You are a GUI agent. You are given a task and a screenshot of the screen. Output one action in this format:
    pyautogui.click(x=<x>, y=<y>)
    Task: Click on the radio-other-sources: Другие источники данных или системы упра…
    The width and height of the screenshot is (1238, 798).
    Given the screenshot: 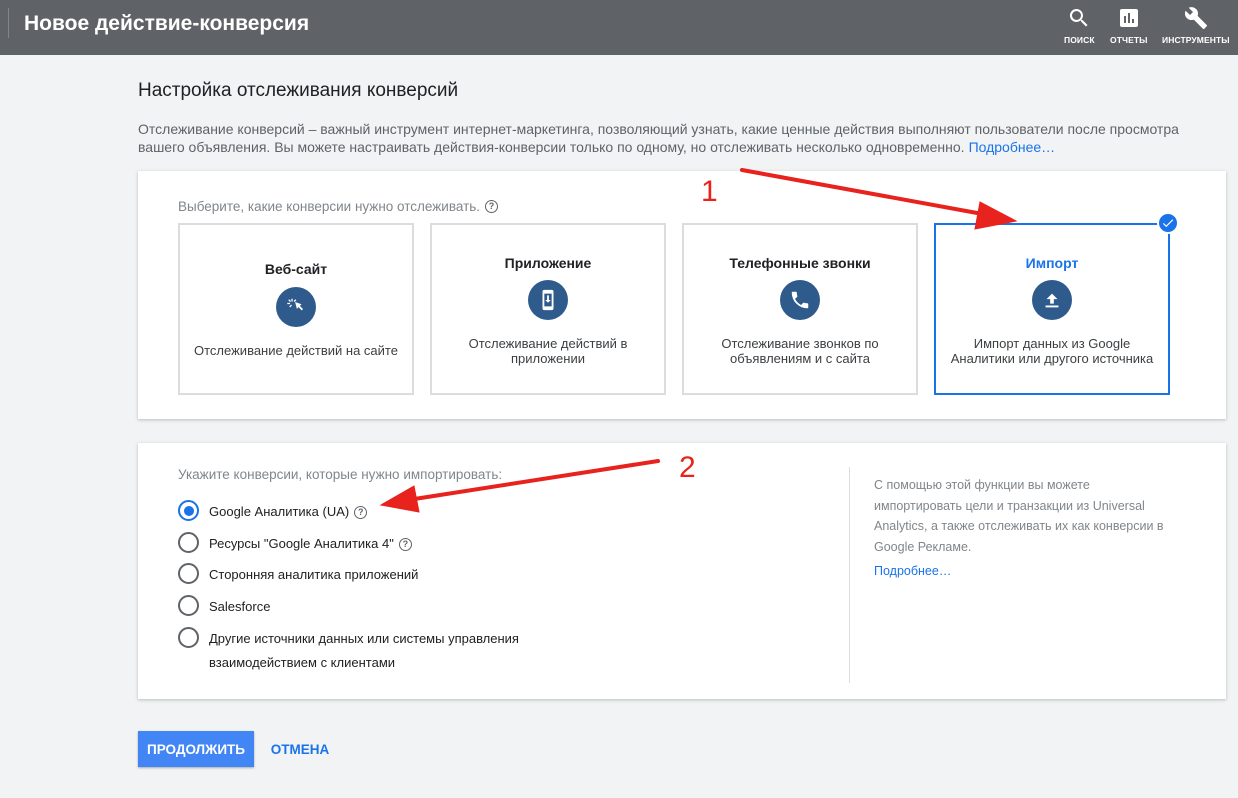 What is the action you would take?
    pyautogui.click(x=373, y=651)
    